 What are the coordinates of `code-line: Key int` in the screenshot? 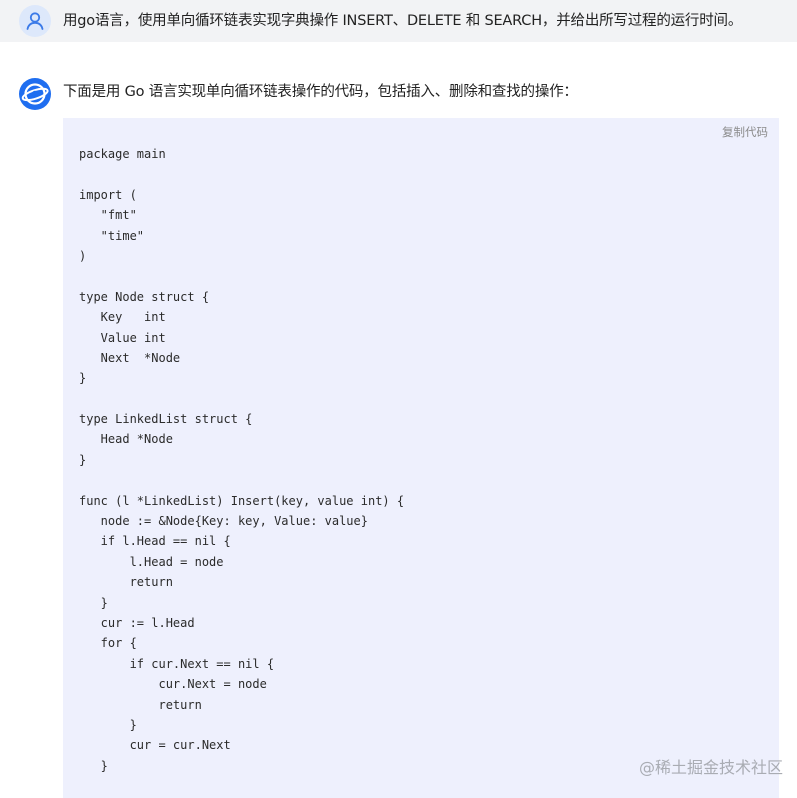 It's located at (122, 317).